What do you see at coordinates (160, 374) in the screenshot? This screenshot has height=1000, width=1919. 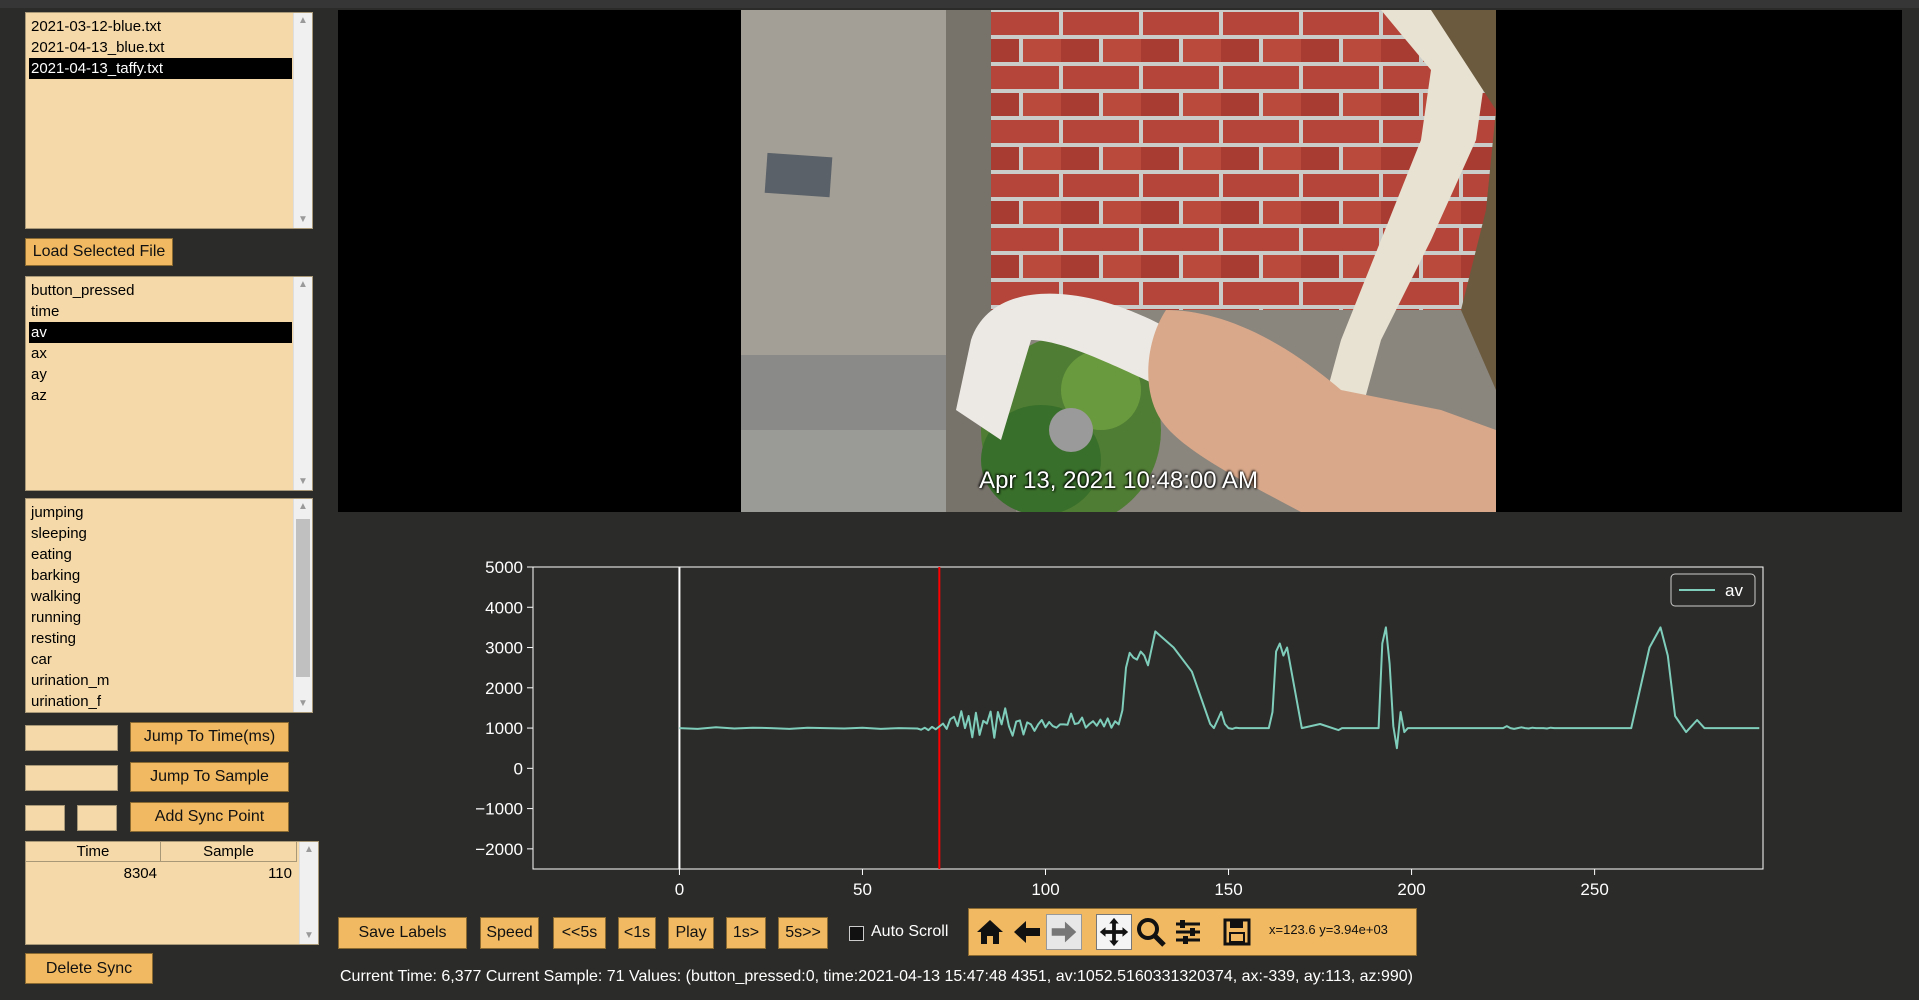 I see `column-list-item: ay` at bounding box center [160, 374].